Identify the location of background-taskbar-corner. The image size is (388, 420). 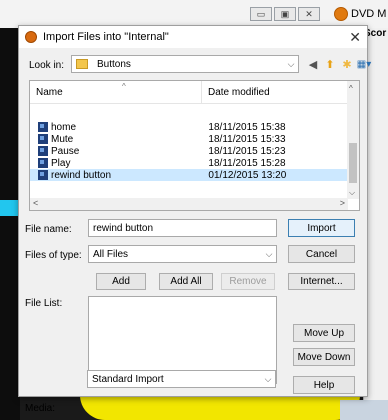
(364, 410).